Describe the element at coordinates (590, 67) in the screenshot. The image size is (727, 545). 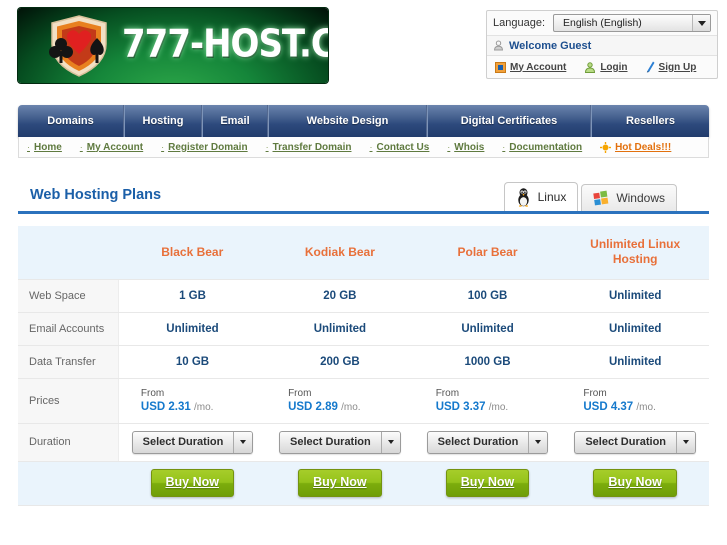
I see `login-icon` at that location.